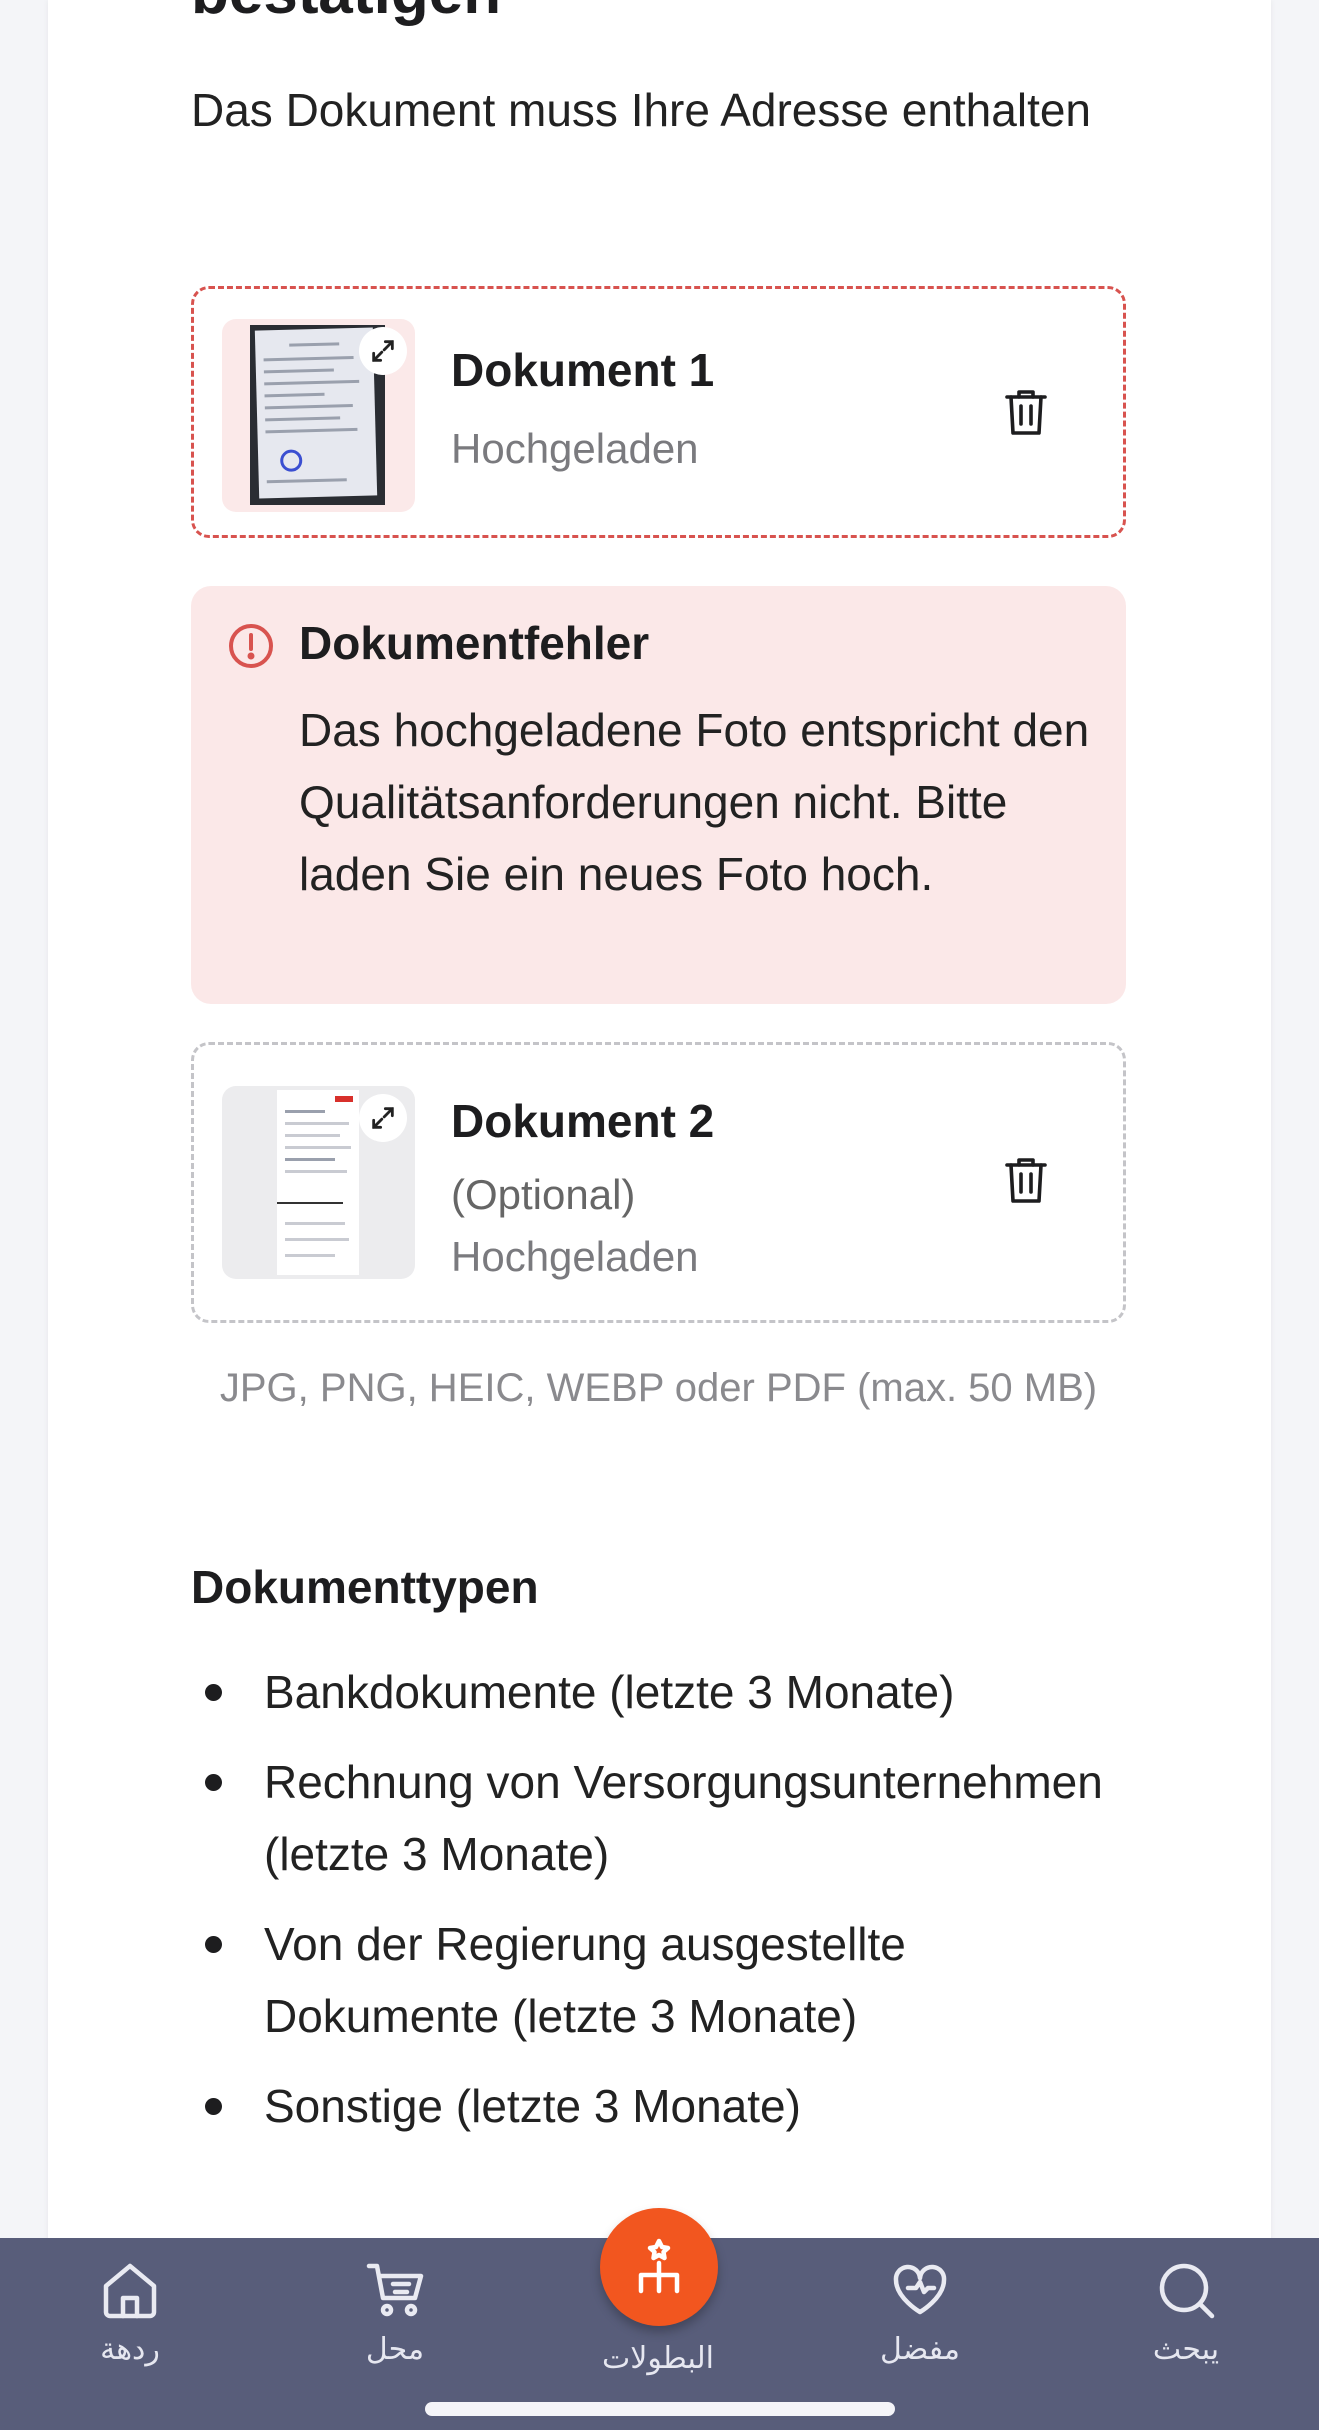 Image resolution: width=1319 pixels, height=2430 pixels. I want to click on nav-label: ردهة, so click(130, 2349).